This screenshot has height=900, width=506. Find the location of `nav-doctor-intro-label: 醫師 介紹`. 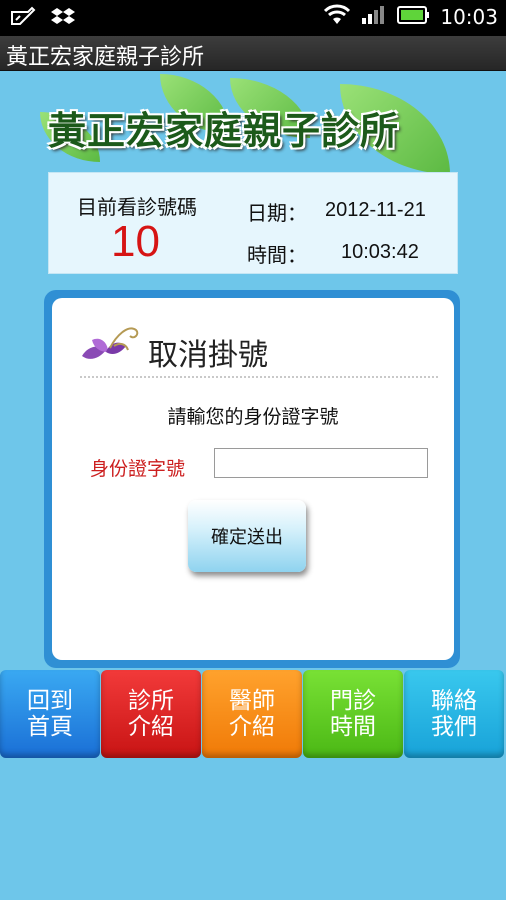

nav-doctor-intro-label: 醫師 介紹 is located at coordinates (252, 714).